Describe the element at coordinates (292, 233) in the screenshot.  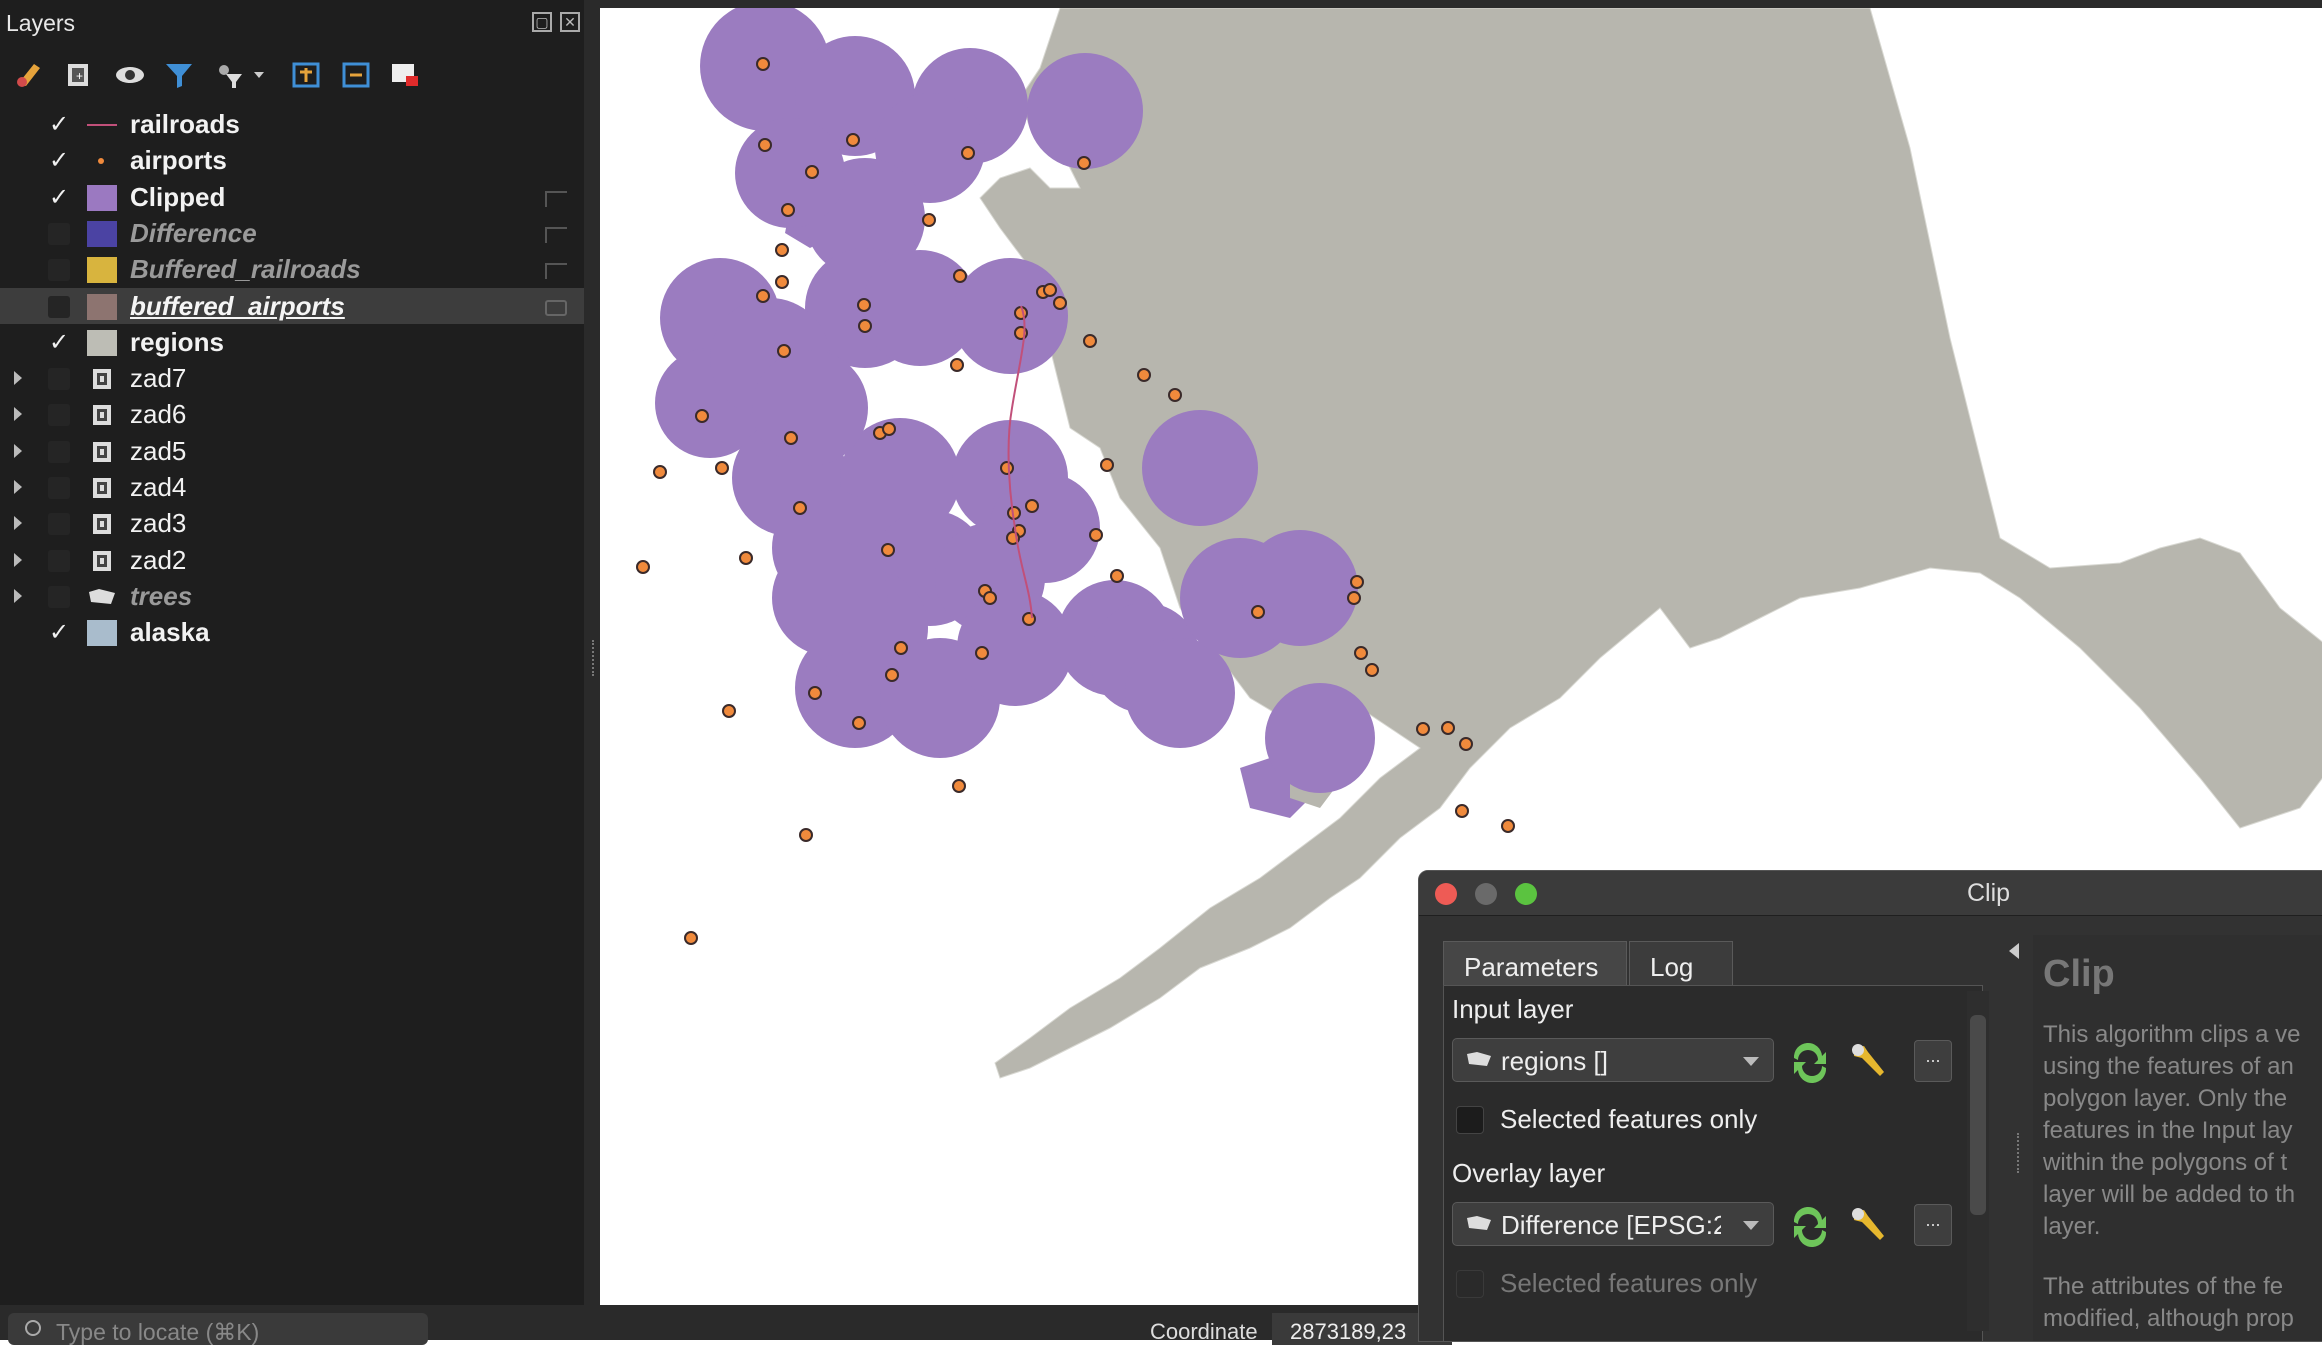
I see `layer-row-difference: Difference` at that location.